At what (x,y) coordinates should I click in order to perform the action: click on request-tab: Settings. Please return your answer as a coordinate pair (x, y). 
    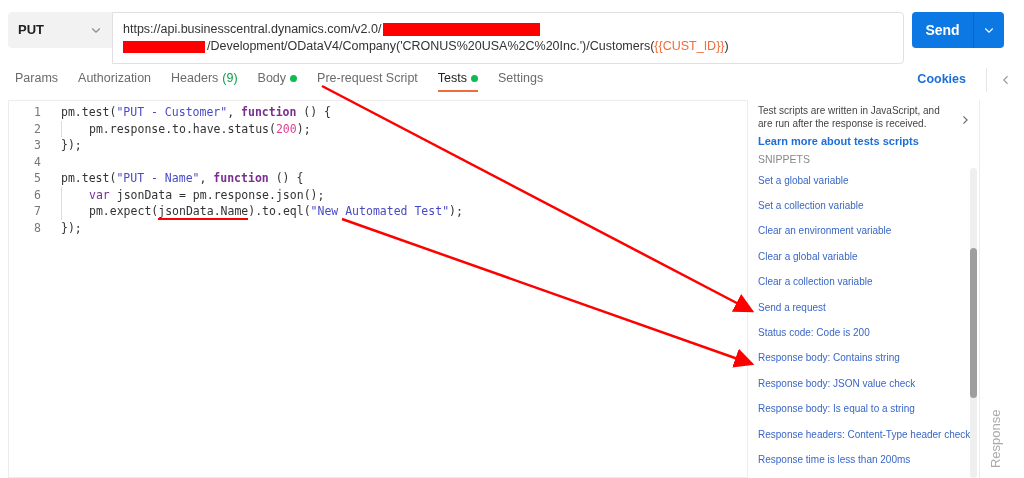
    Looking at the image, I should click on (521, 79).